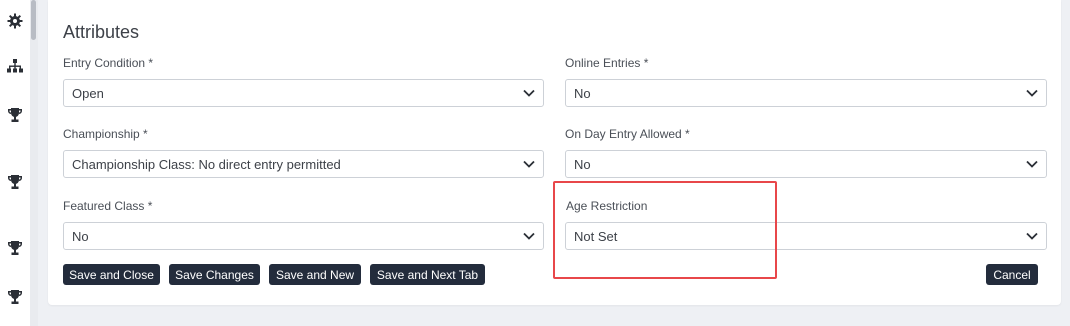 This screenshot has height=326, width=1070. What do you see at coordinates (665, 230) in the screenshot?
I see `highlight-box` at bounding box center [665, 230].